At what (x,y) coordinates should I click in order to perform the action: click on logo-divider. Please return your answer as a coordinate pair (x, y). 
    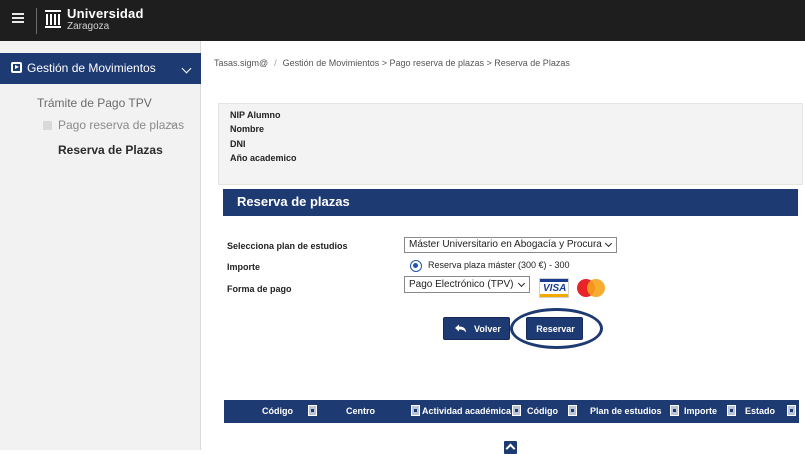
    Looking at the image, I should click on (36, 21).